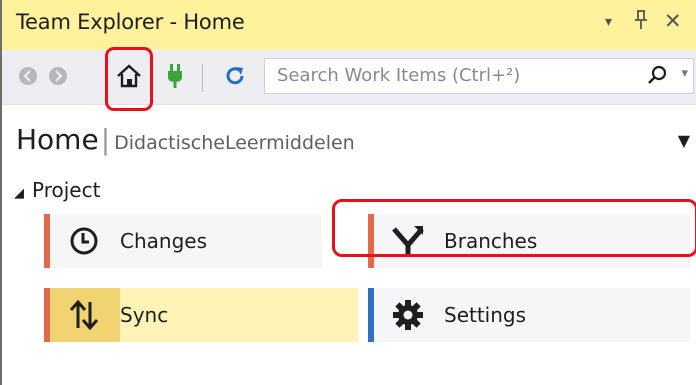 Image resolution: width=696 pixels, height=385 pixels. I want to click on window-title: Team Explorer - Home, so click(130, 22).